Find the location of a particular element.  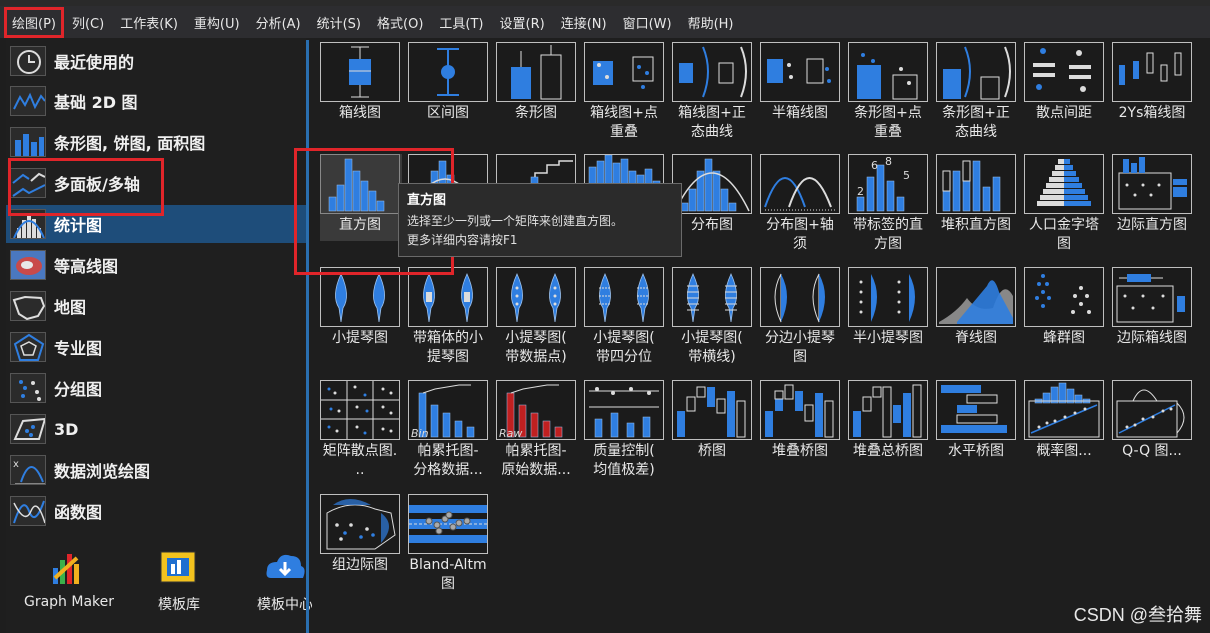

menu-item-6: 格式(O) is located at coordinates (400, 22).